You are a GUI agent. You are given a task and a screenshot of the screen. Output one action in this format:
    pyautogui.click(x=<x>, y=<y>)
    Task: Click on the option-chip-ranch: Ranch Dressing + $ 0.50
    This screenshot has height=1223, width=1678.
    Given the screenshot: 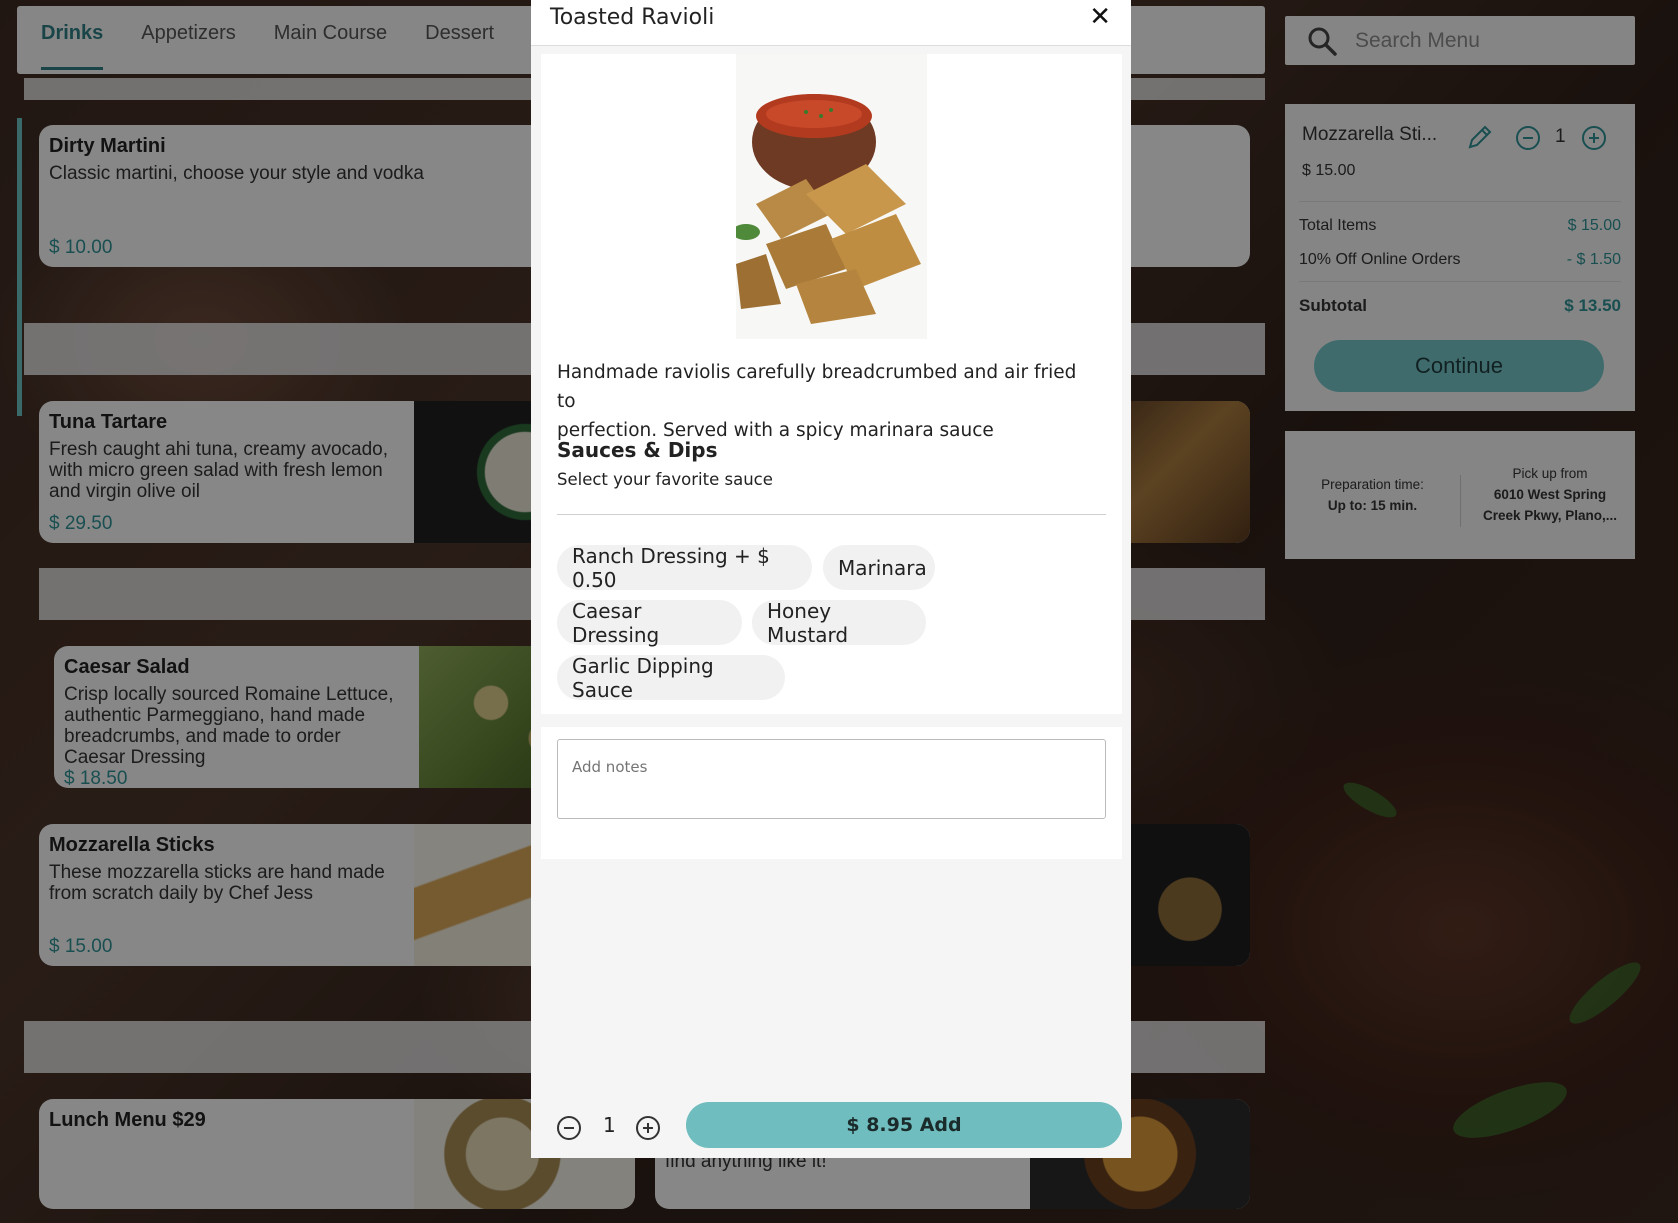 What is the action you would take?
    pyautogui.click(x=684, y=568)
    